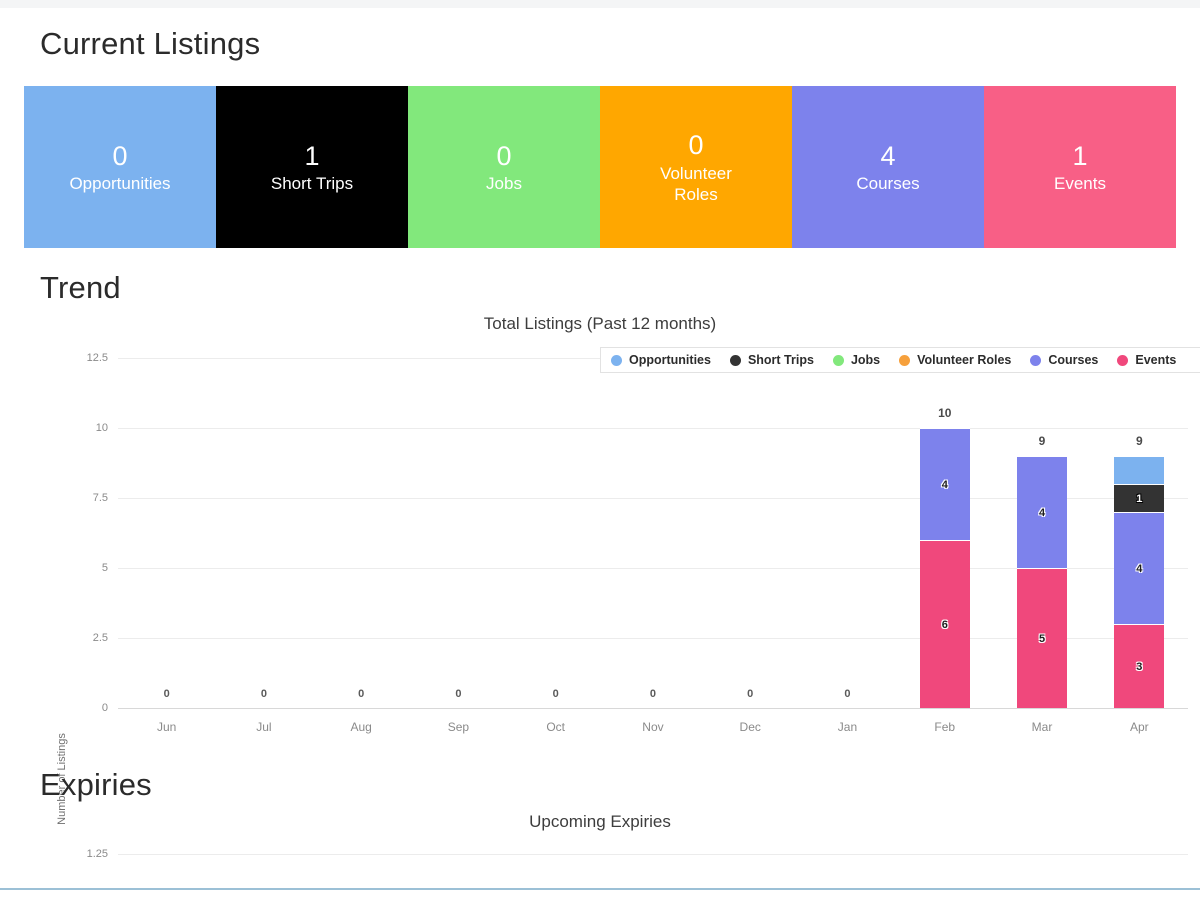 Image resolution: width=1200 pixels, height=900 pixels. I want to click on trend-segment-value: 1, so click(1139, 498).